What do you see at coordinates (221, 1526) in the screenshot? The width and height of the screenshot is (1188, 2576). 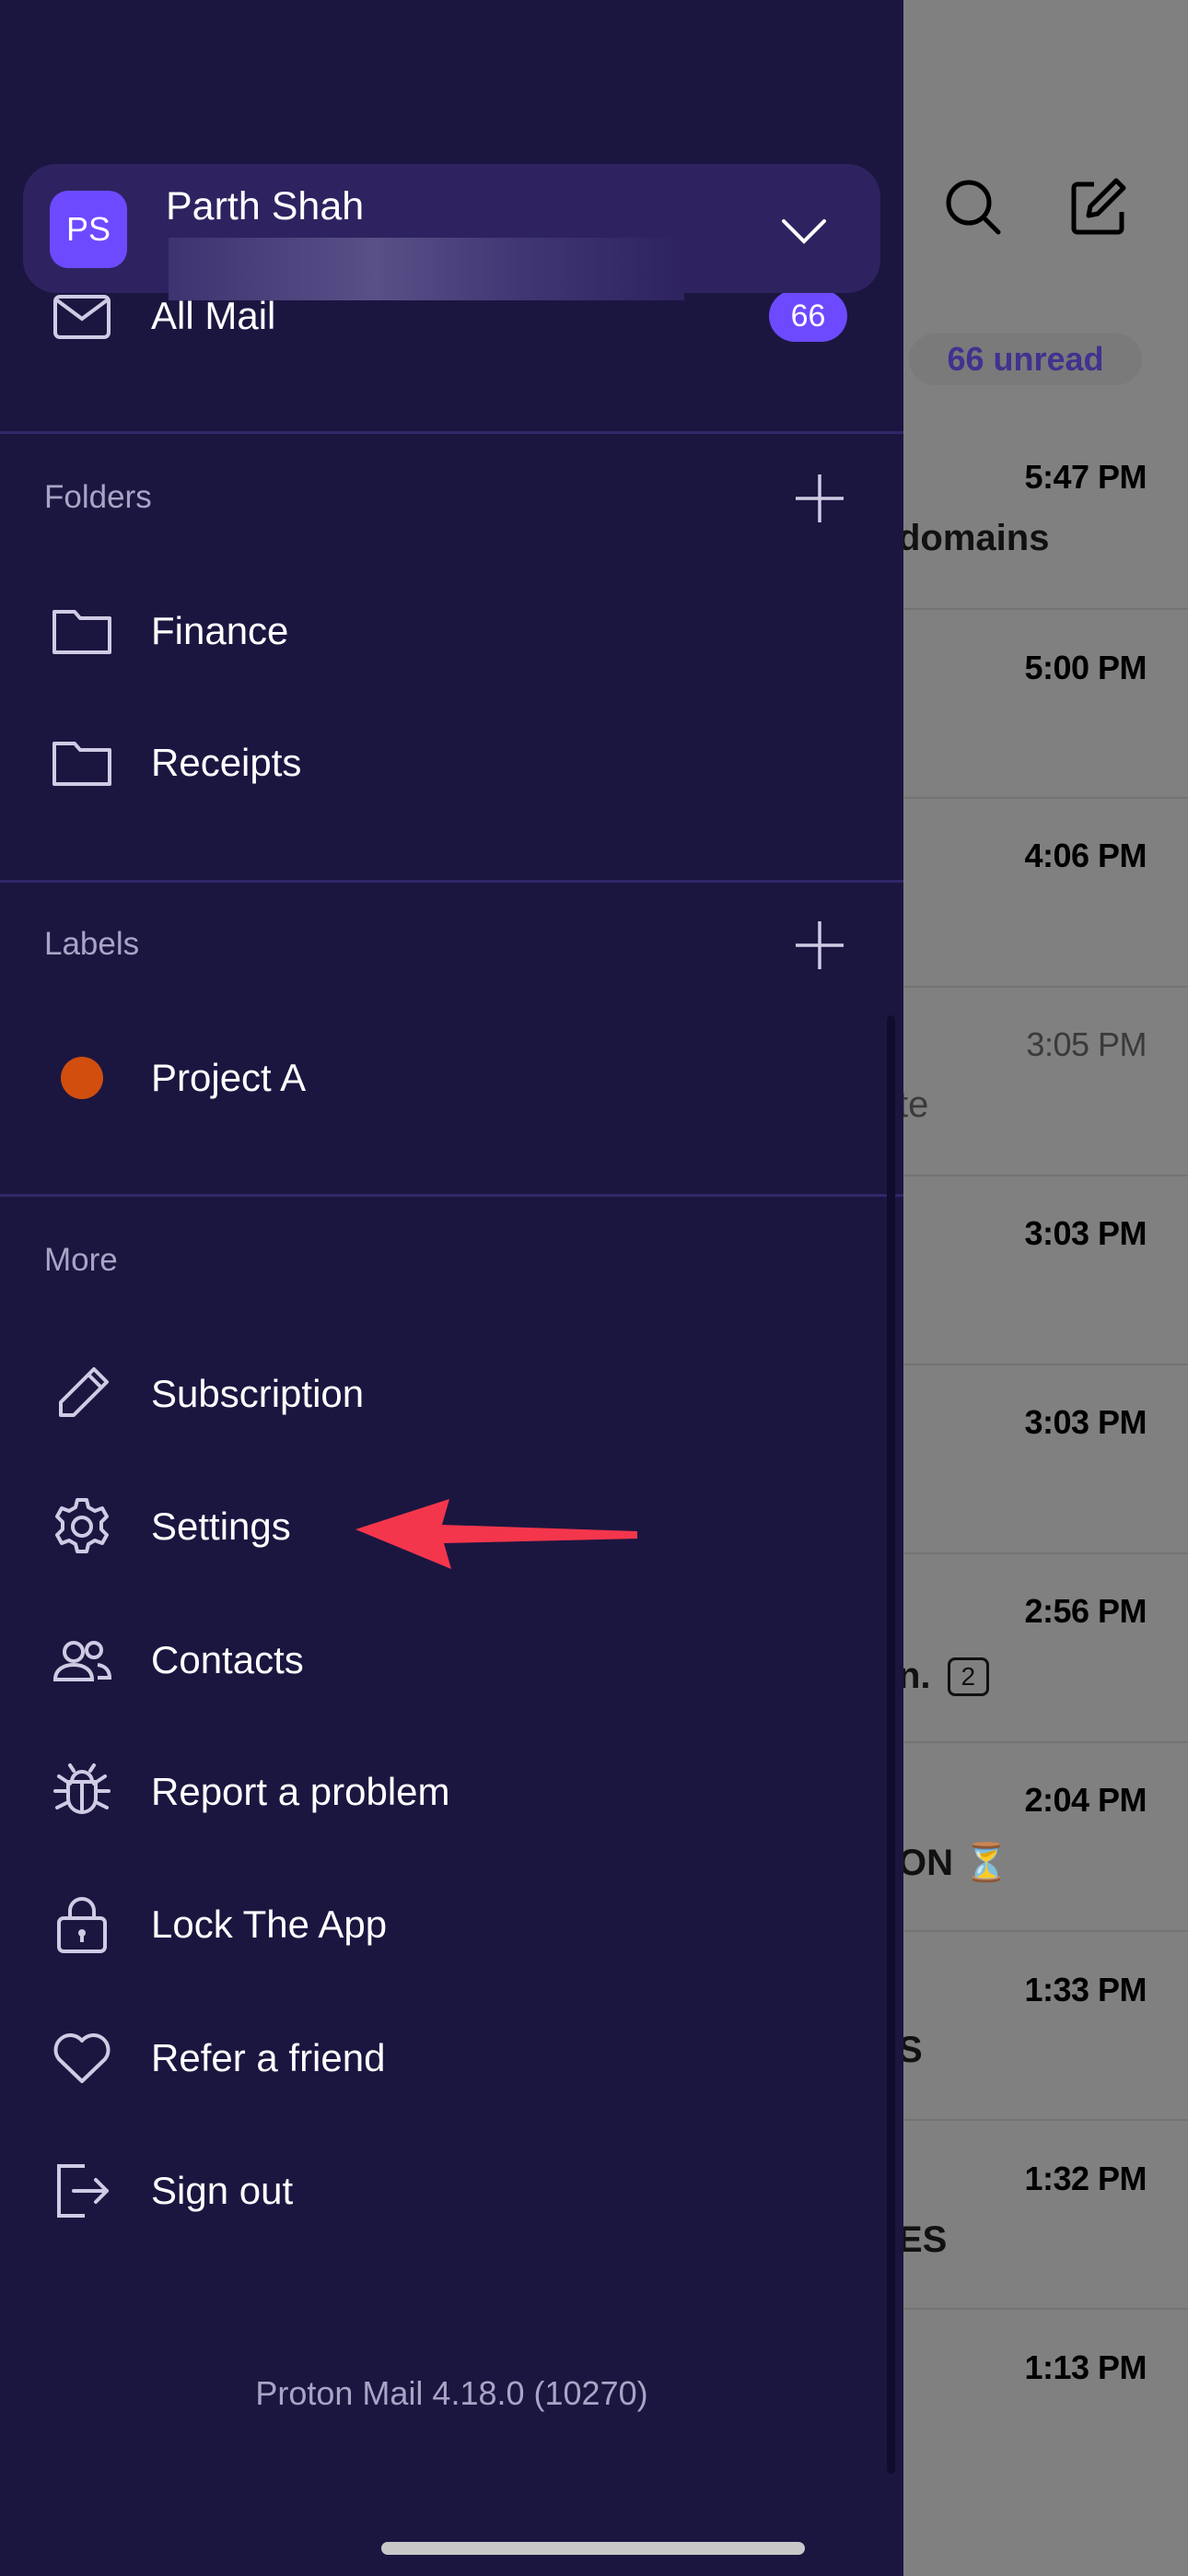 I see `sidebar-item-label: Settings` at bounding box center [221, 1526].